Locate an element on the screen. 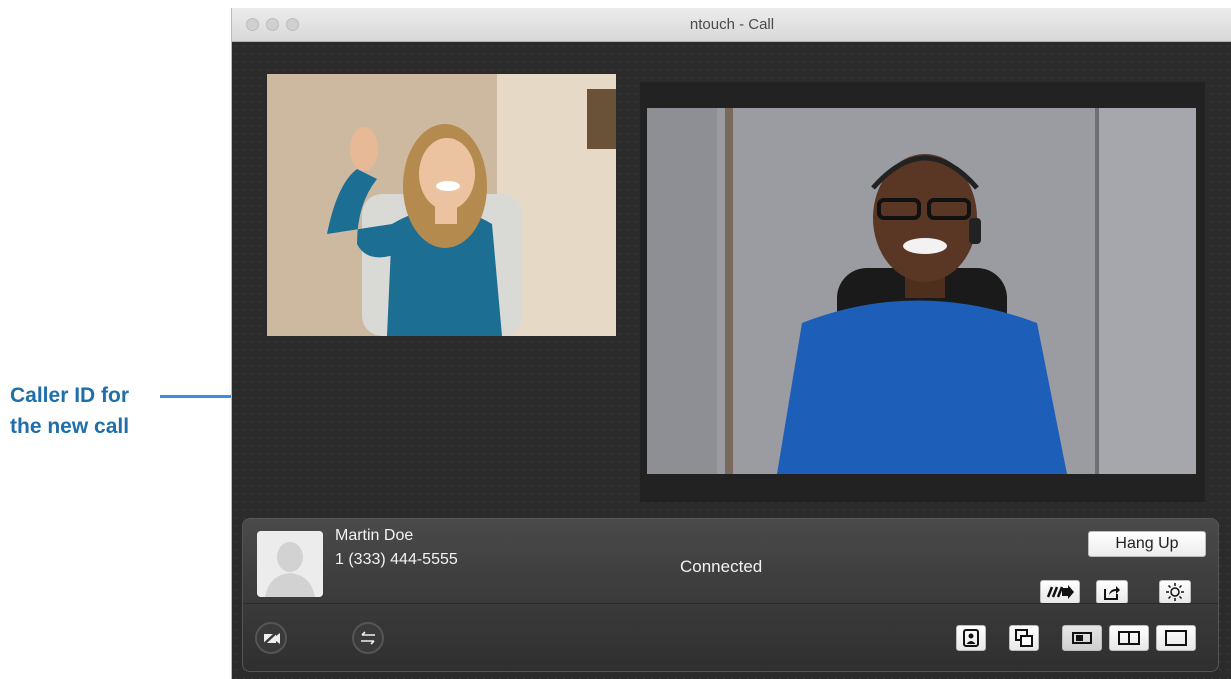 This screenshot has height=679, width=1231. layout-small-icon is located at coordinates (1082, 638).